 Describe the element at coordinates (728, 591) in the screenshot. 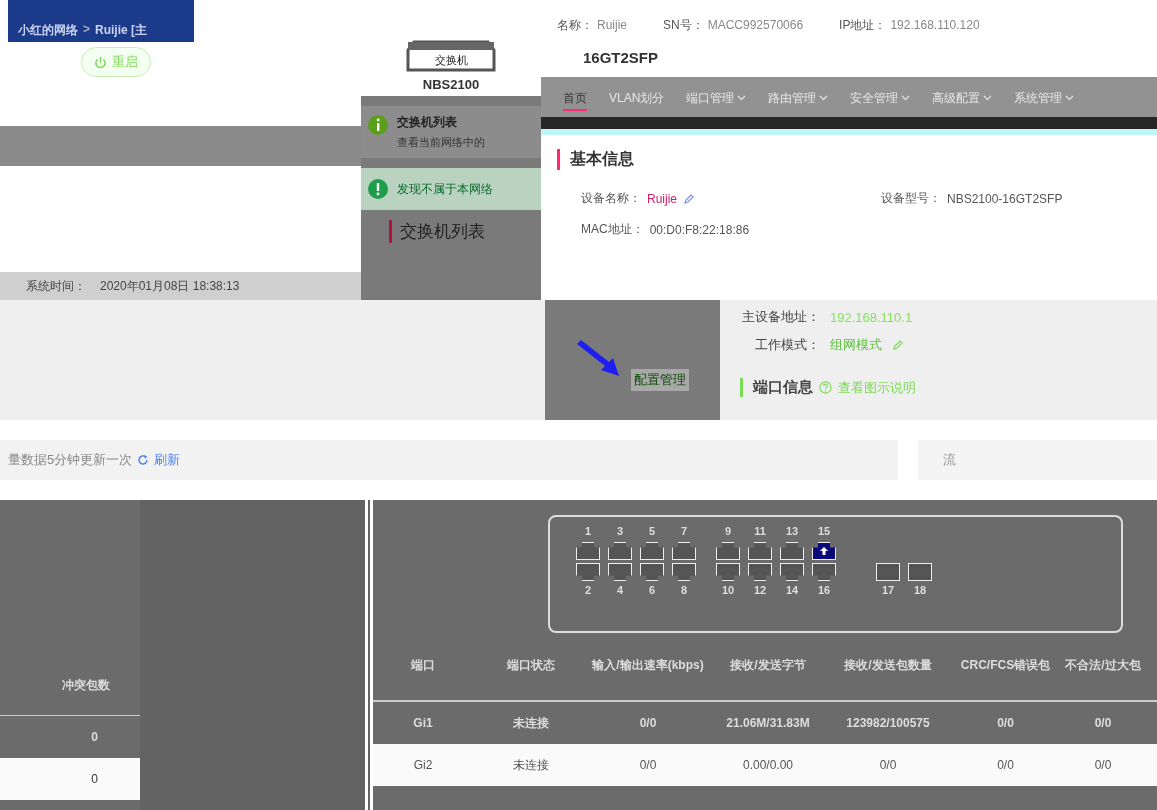

I see `port-number: 10` at that location.